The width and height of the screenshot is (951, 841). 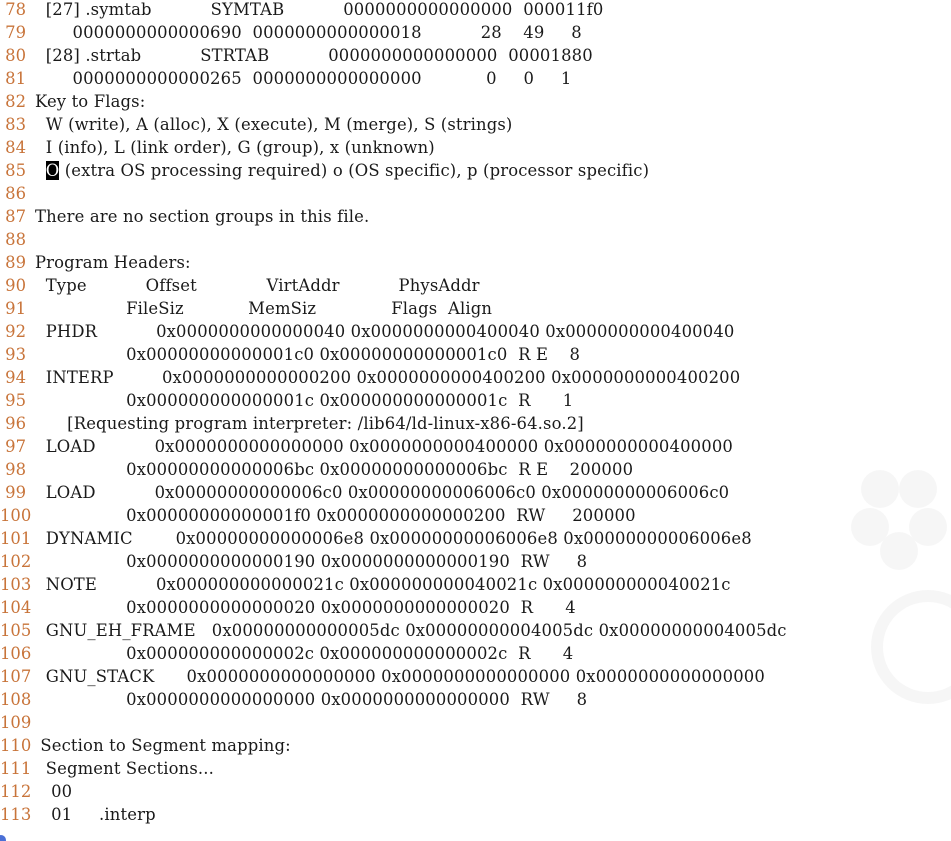 What do you see at coordinates (90, 101) in the screenshot?
I see `line-text: Key to Flags:` at bounding box center [90, 101].